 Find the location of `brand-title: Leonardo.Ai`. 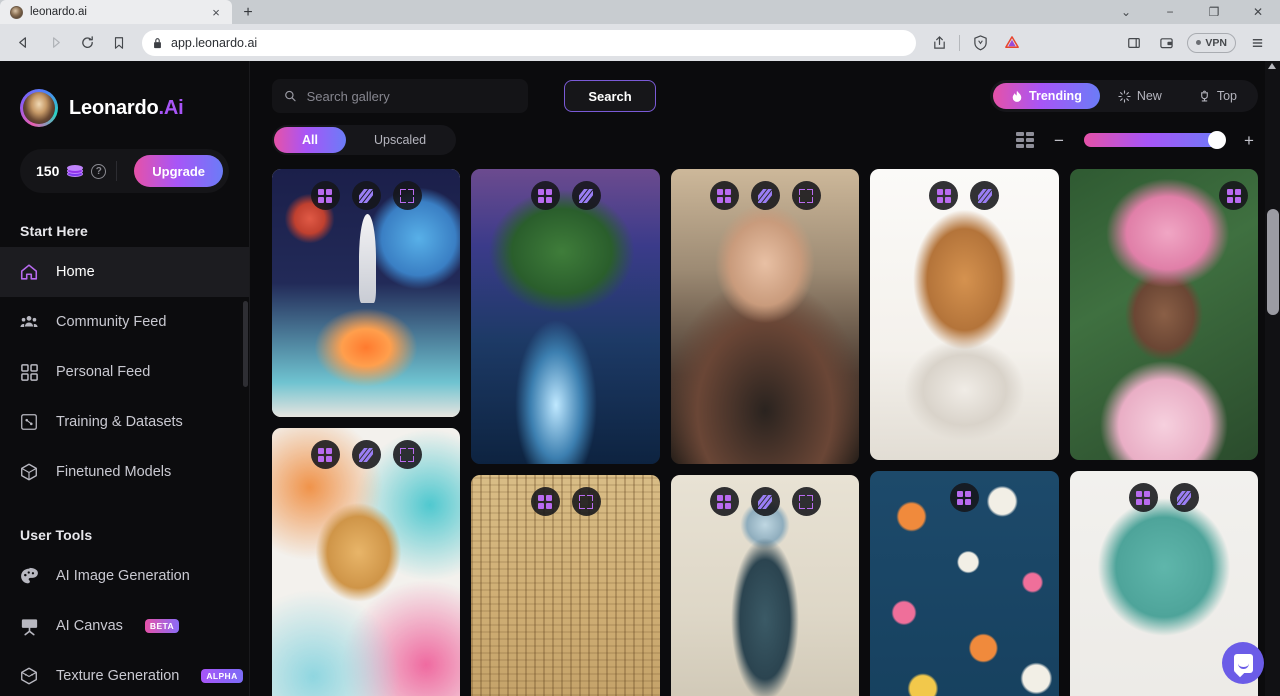

brand-title: Leonardo.Ai is located at coordinates (126, 108).